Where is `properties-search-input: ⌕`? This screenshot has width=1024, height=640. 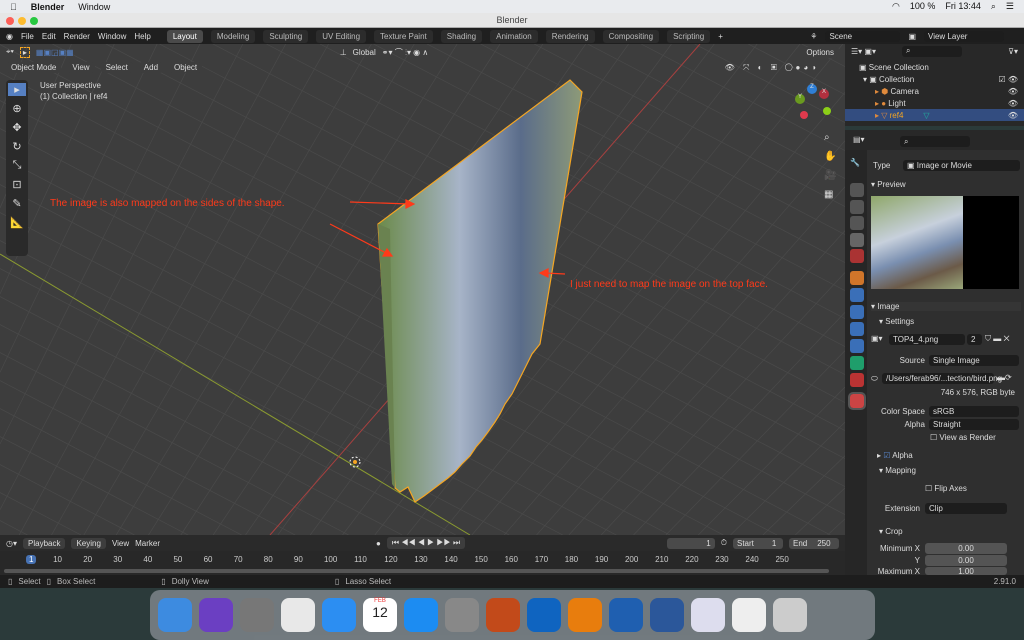 properties-search-input: ⌕ is located at coordinates (935, 141).